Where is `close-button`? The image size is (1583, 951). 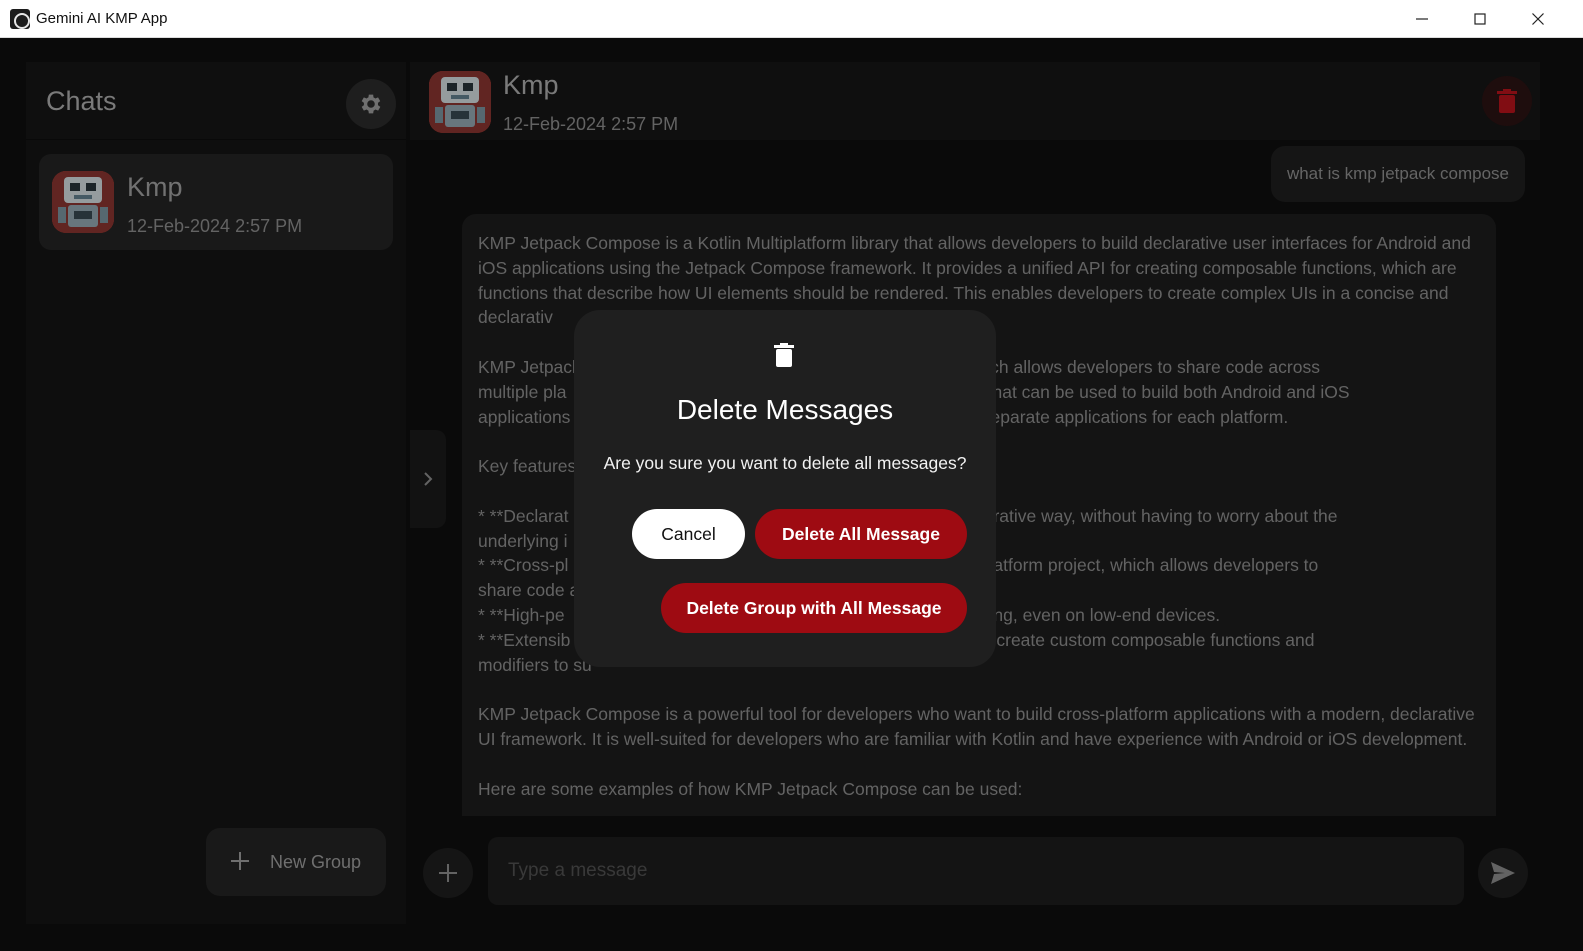 close-button is located at coordinates (1538, 19).